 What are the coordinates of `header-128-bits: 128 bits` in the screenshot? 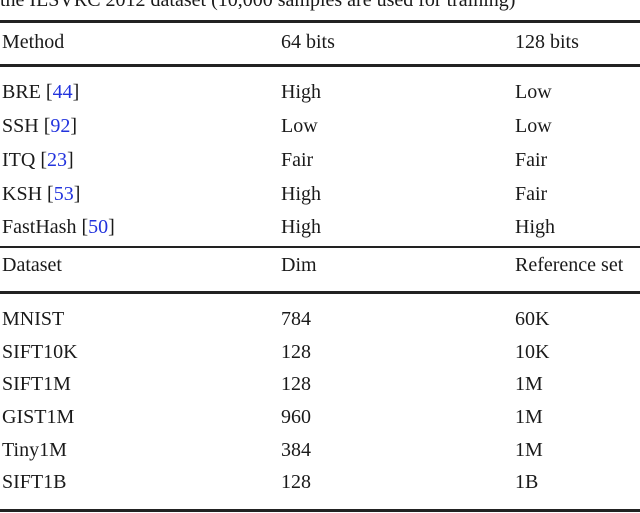 It's located at (547, 42).